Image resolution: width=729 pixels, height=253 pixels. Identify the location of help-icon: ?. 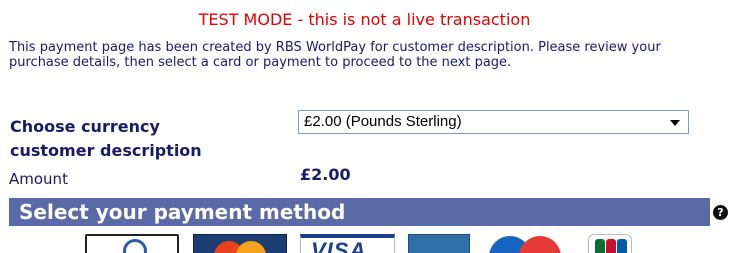
(720, 212).